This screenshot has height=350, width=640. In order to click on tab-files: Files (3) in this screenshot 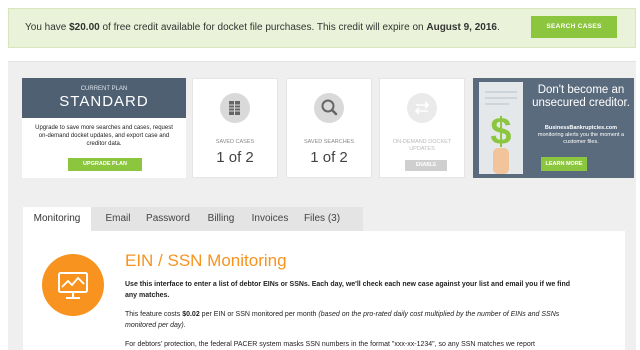, I will do `click(322, 219)`.